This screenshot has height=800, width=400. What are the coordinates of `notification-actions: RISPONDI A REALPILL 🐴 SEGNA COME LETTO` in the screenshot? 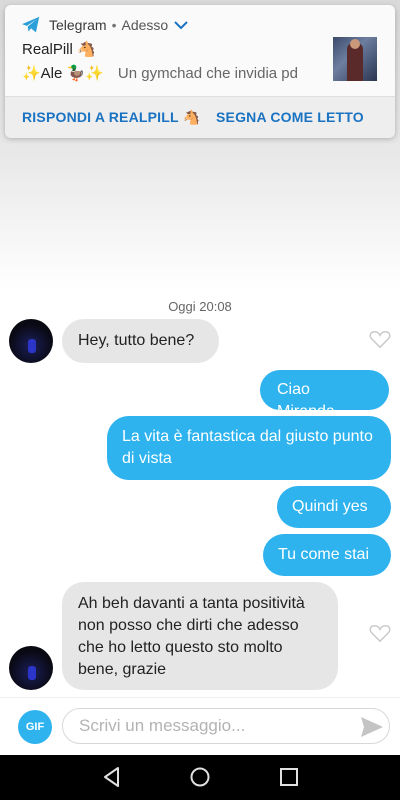 It's located at (200, 117).